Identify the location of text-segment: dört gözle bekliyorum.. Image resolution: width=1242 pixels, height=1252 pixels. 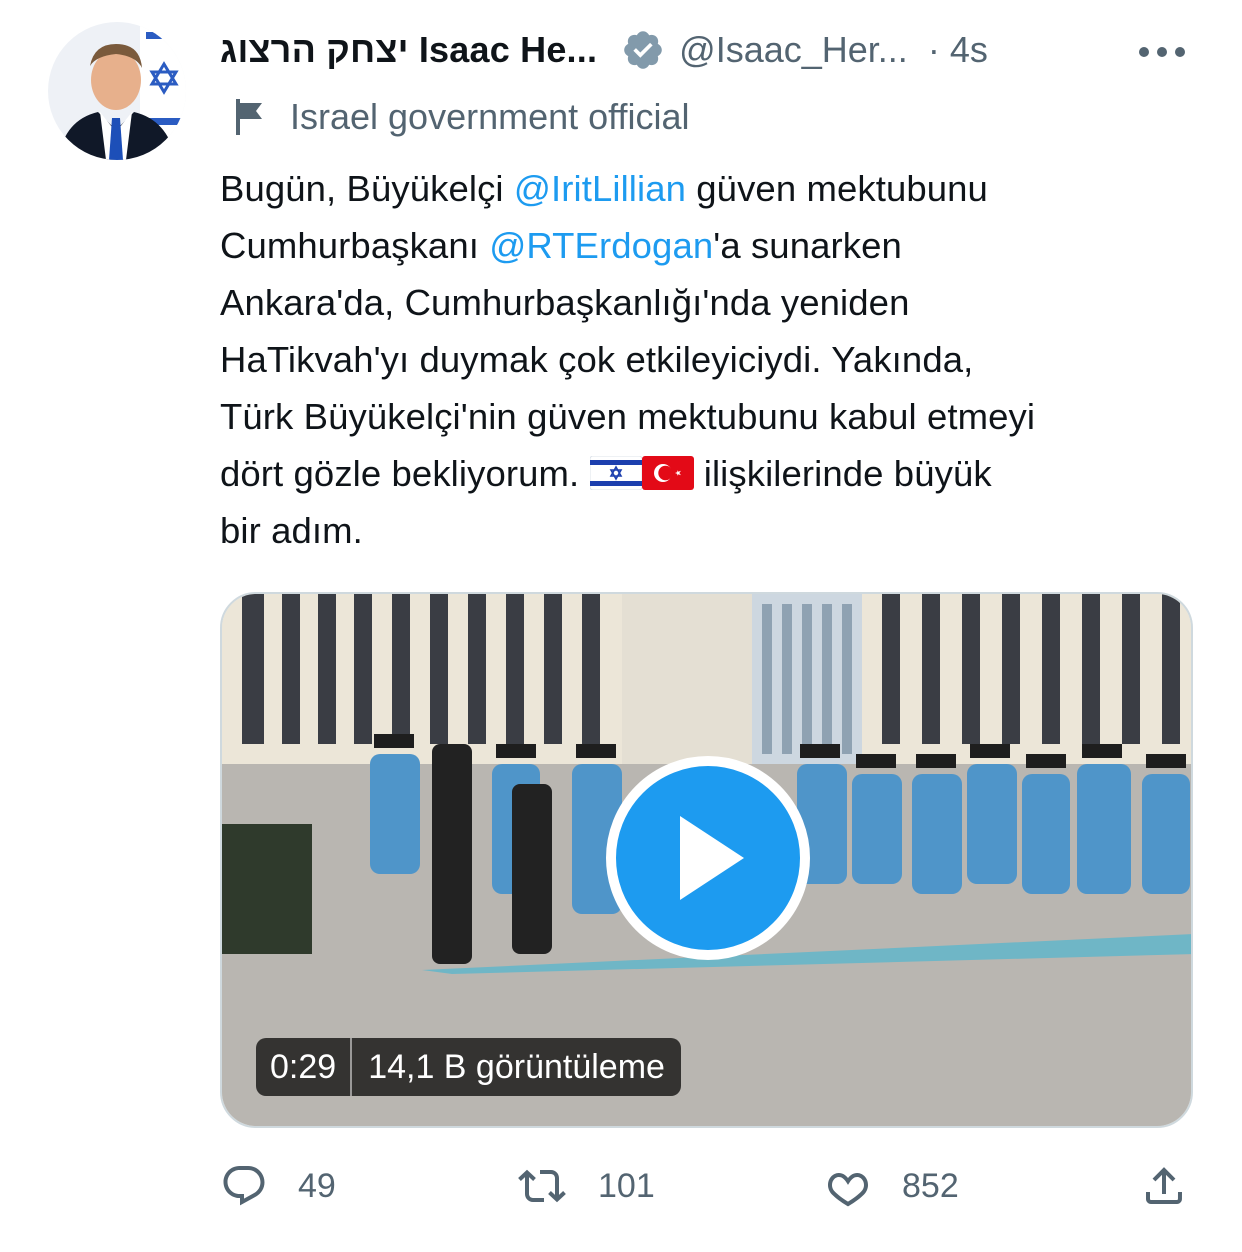
(405, 473).